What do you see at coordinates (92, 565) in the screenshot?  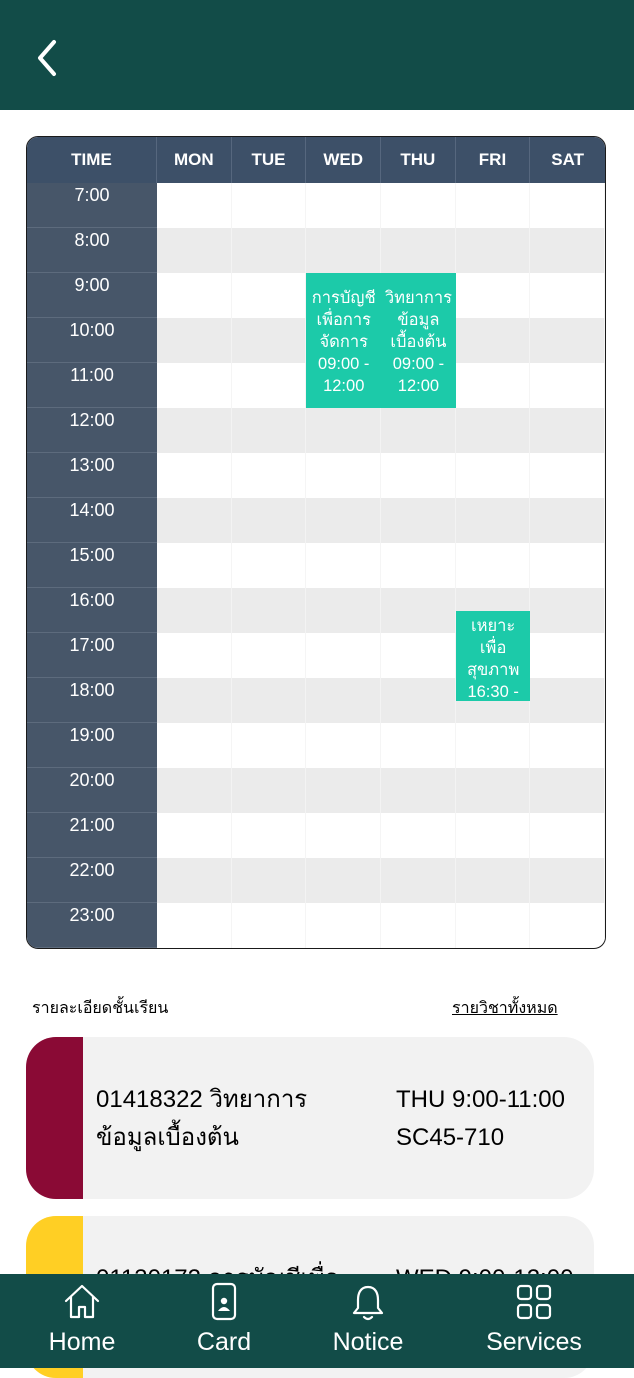 I see `time-label: 15:00` at bounding box center [92, 565].